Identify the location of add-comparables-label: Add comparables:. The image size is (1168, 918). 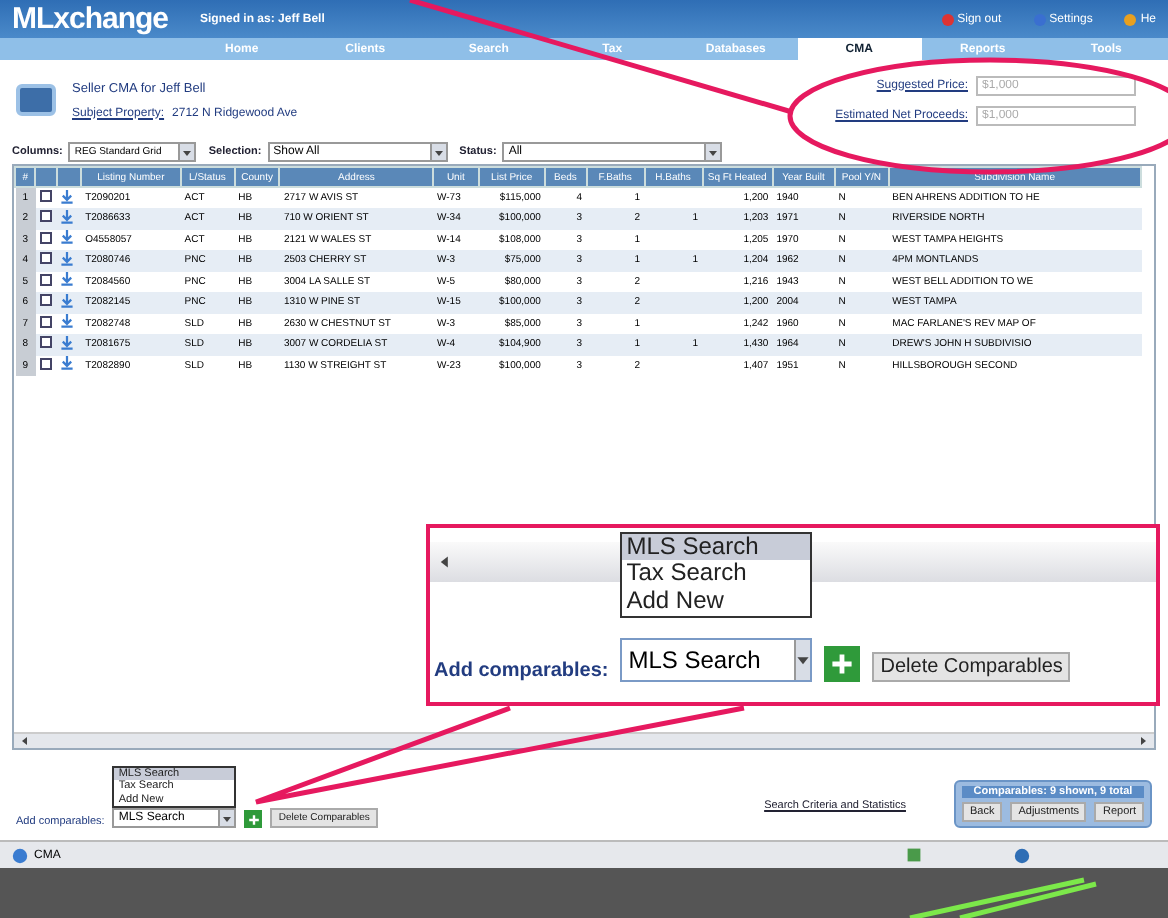
(521, 671).